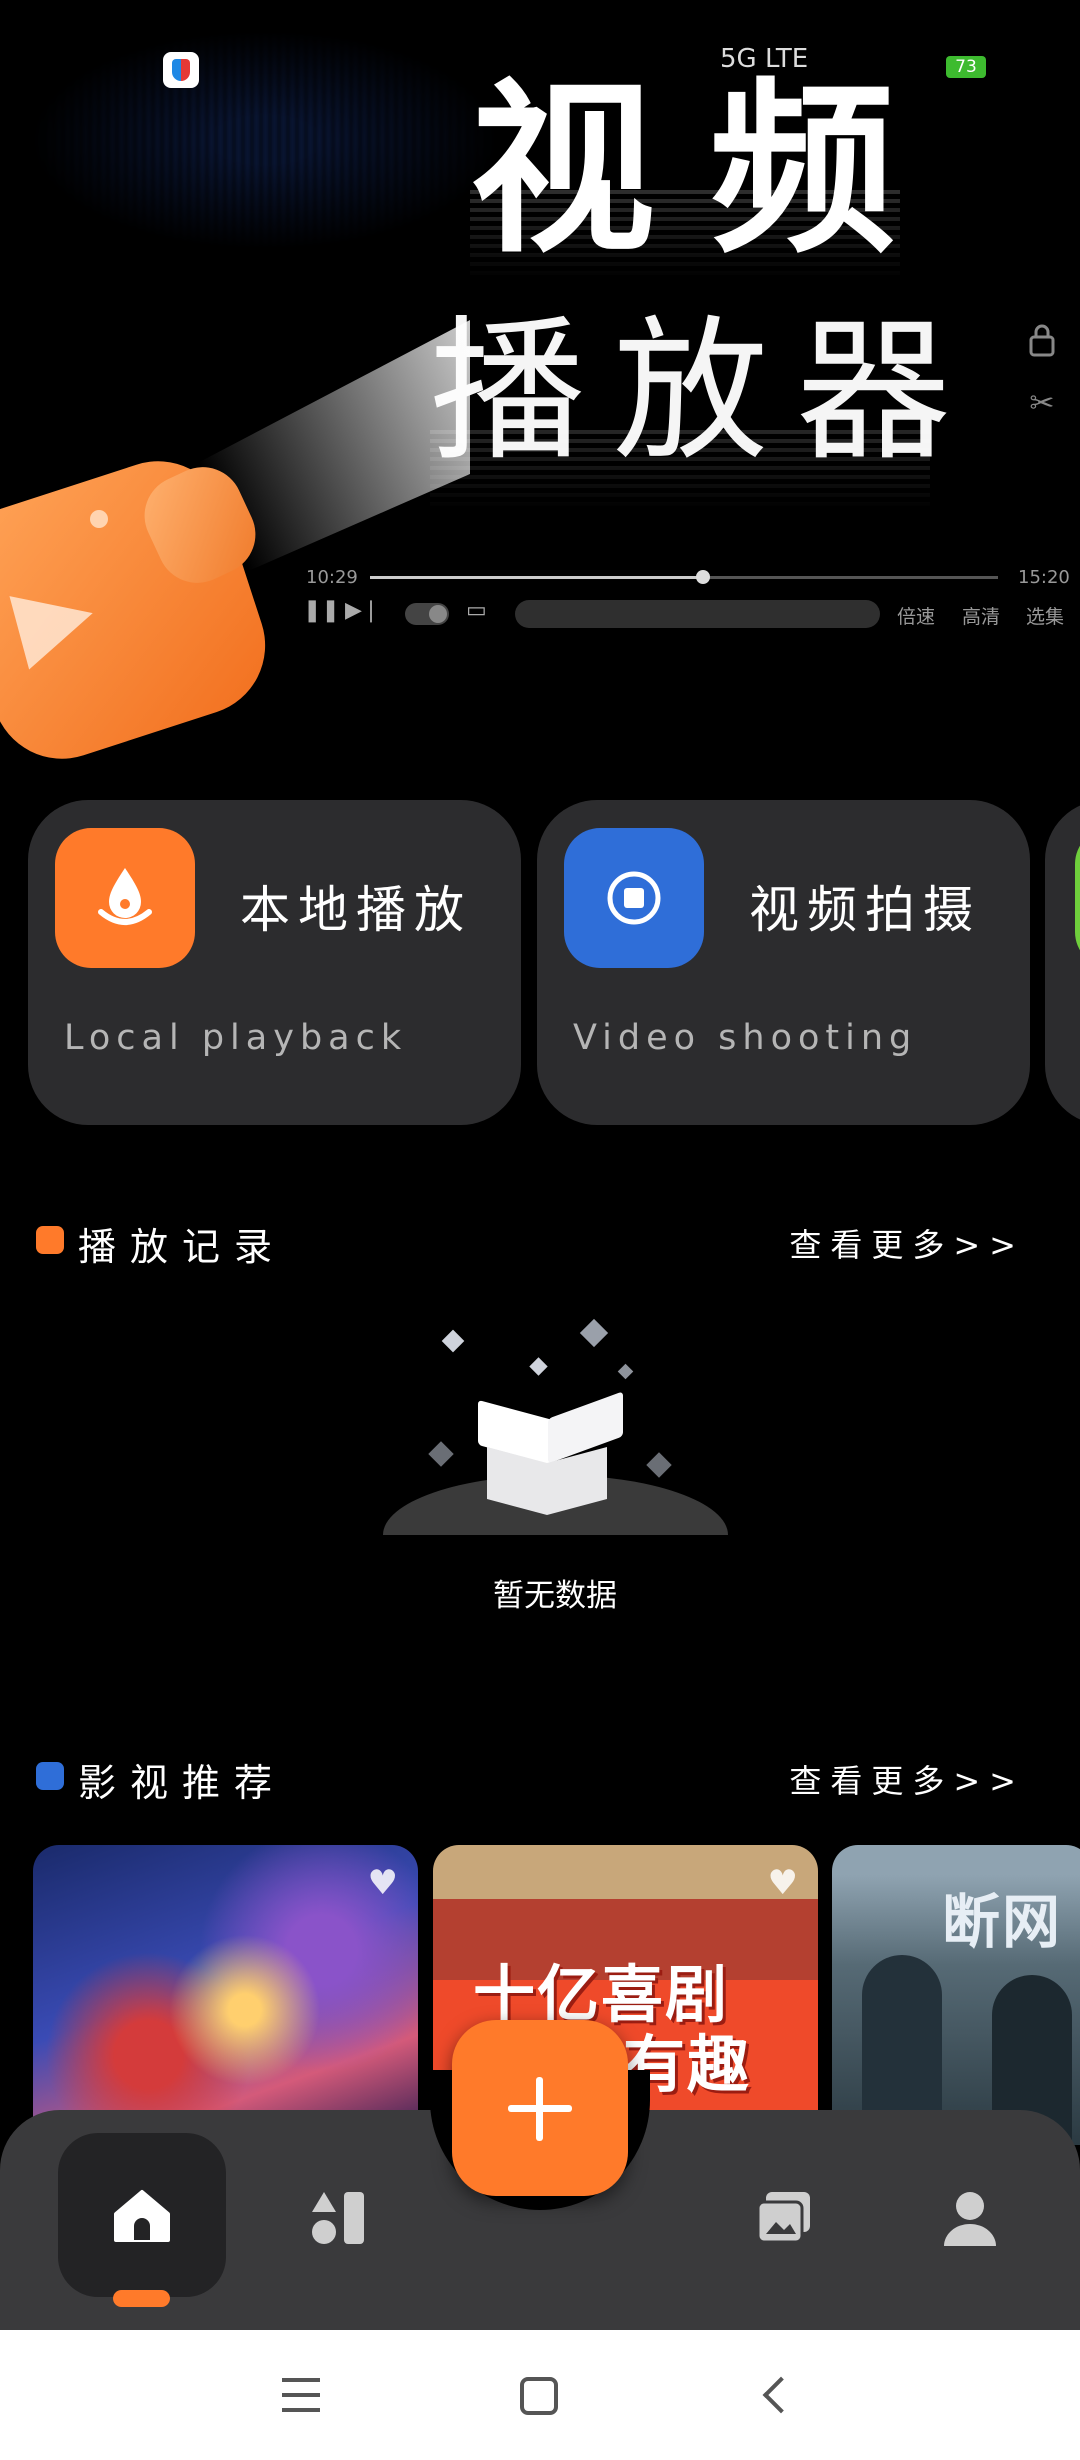  What do you see at coordinates (332, 577) in the screenshot?
I see `current-time: 10:29` at bounding box center [332, 577].